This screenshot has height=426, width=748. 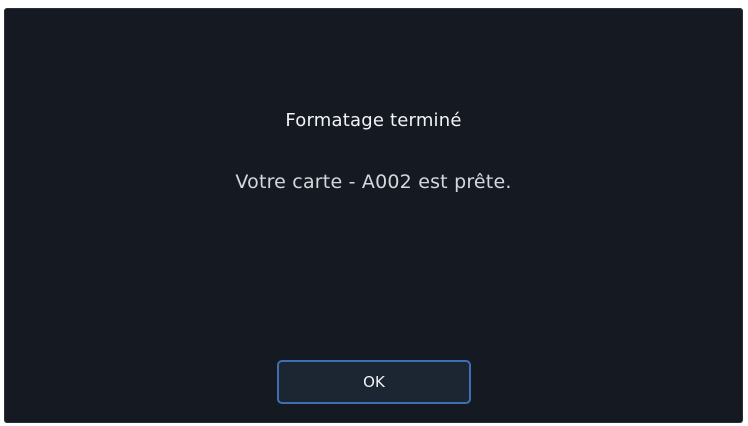 What do you see at coordinates (373, 182) in the screenshot?
I see `dialog-message: Votre carte - A002 est prête.` at bounding box center [373, 182].